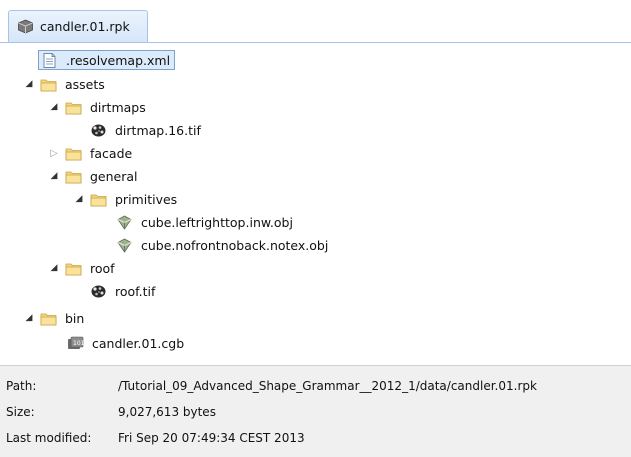 The width and height of the screenshot is (631, 457). I want to click on tree-item-label: primitives, so click(146, 199).